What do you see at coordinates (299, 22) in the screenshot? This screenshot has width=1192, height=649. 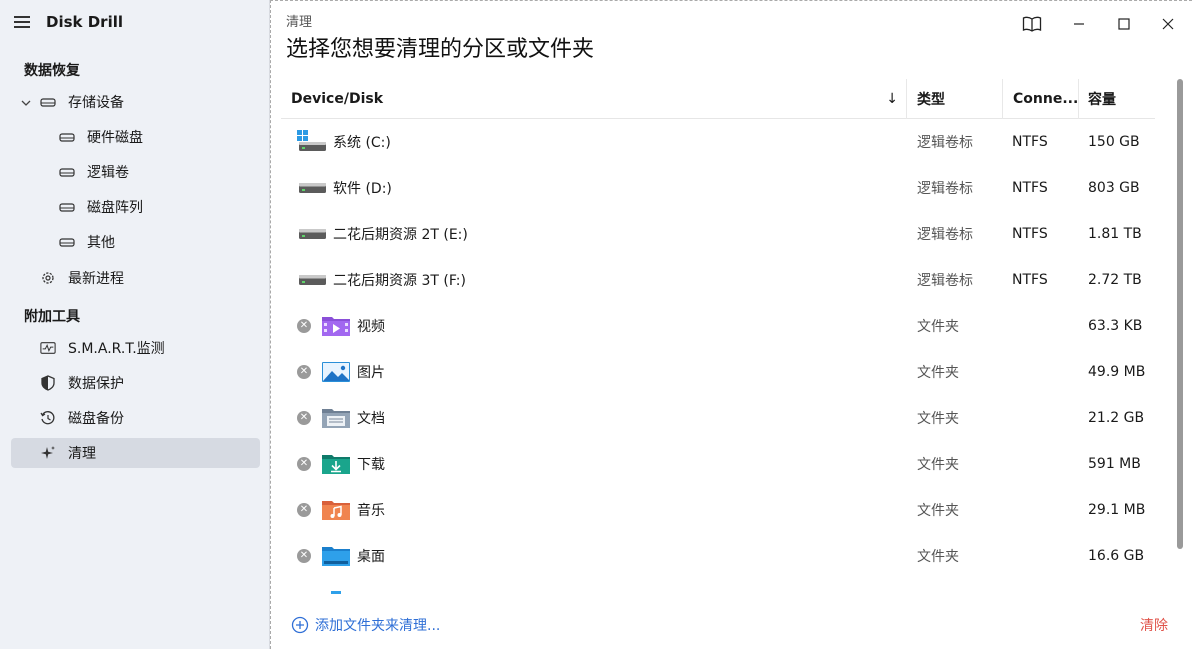 I see `breadcrumb: 清理` at bounding box center [299, 22].